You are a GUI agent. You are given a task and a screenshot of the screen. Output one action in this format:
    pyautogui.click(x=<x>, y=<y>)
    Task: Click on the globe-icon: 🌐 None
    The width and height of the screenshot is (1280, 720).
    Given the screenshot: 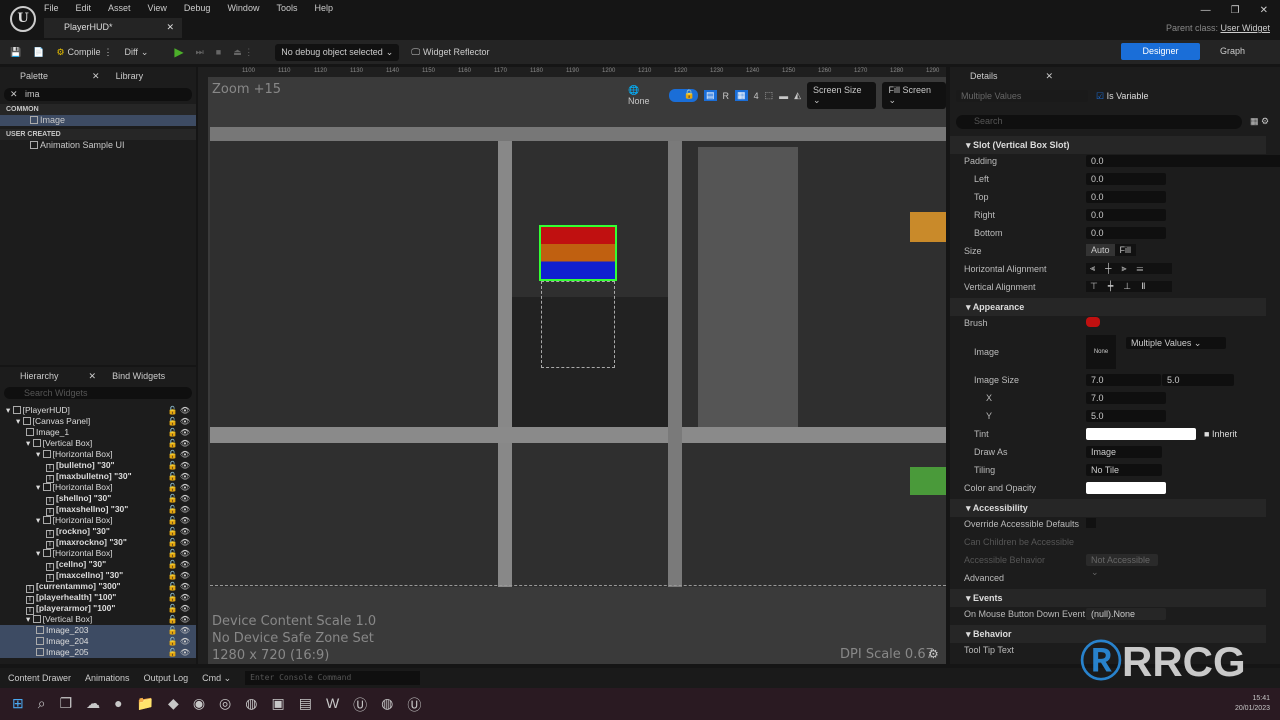 What is the action you would take?
    pyautogui.click(x=645, y=95)
    